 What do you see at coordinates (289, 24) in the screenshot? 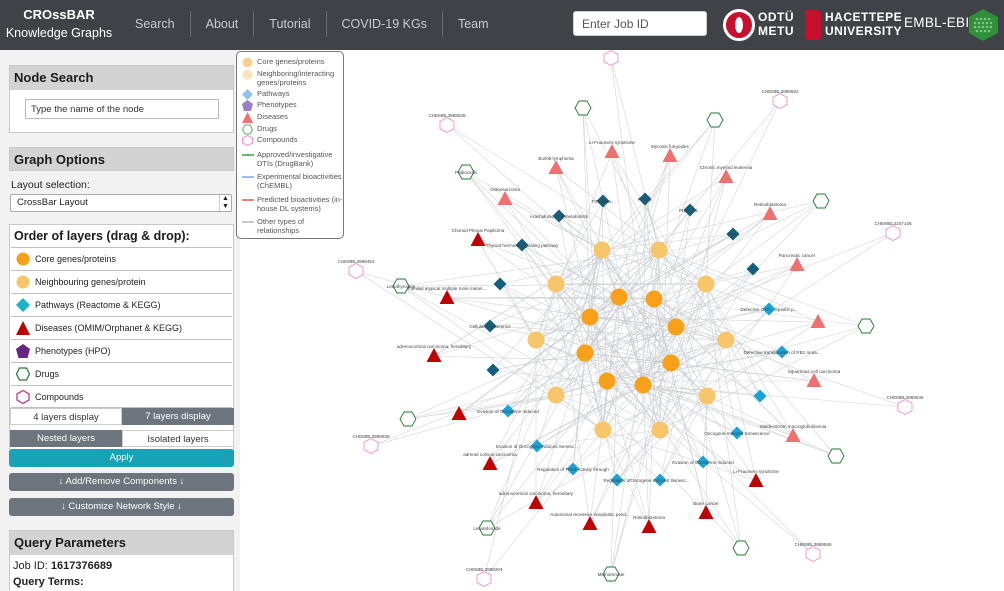
I see `nav-link-tutorial: Tutorial` at bounding box center [289, 24].